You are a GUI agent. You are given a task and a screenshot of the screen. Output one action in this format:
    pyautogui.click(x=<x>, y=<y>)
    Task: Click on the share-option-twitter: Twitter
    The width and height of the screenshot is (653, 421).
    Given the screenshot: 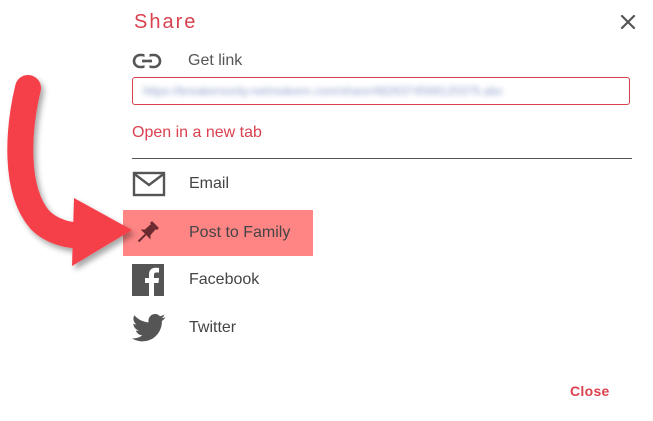 What is the action you would take?
    pyautogui.click(x=218, y=328)
    